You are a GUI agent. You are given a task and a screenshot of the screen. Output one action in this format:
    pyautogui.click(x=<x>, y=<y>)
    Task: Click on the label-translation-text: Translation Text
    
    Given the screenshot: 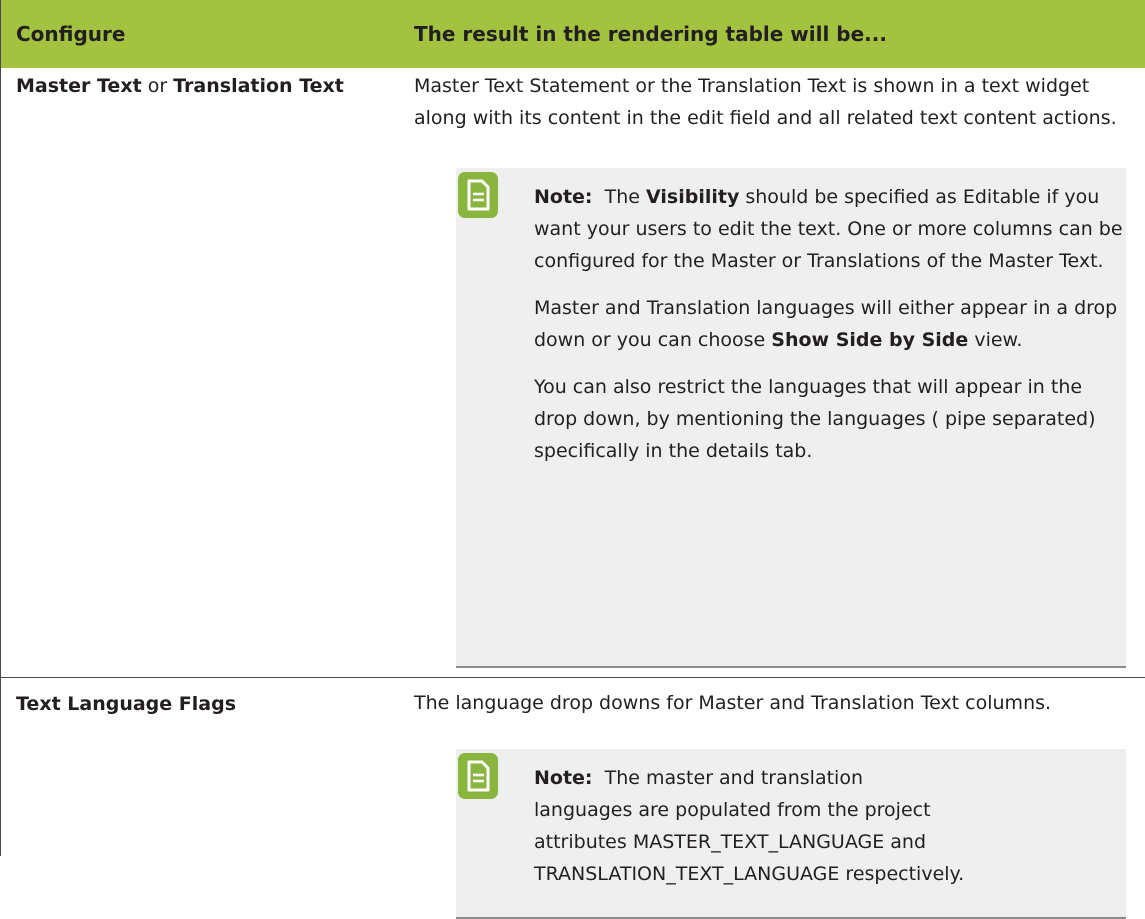 What is the action you would take?
    pyautogui.click(x=258, y=86)
    